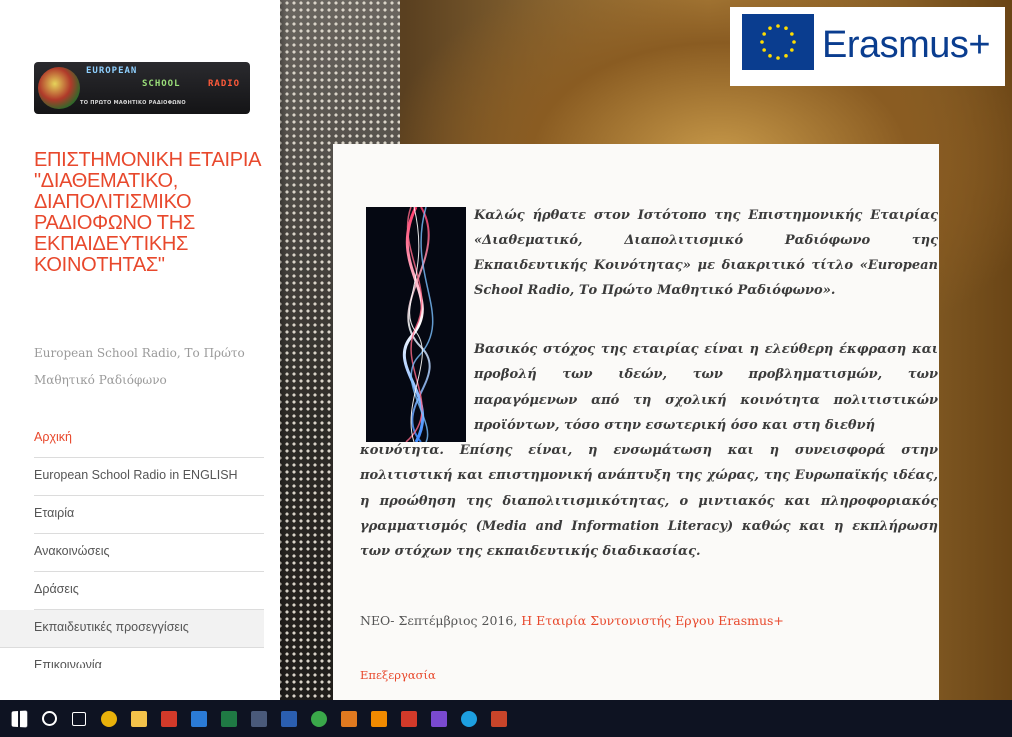 The height and width of the screenshot is (737, 1012). I want to click on edit-link: Επεξεργασία, so click(398, 675).